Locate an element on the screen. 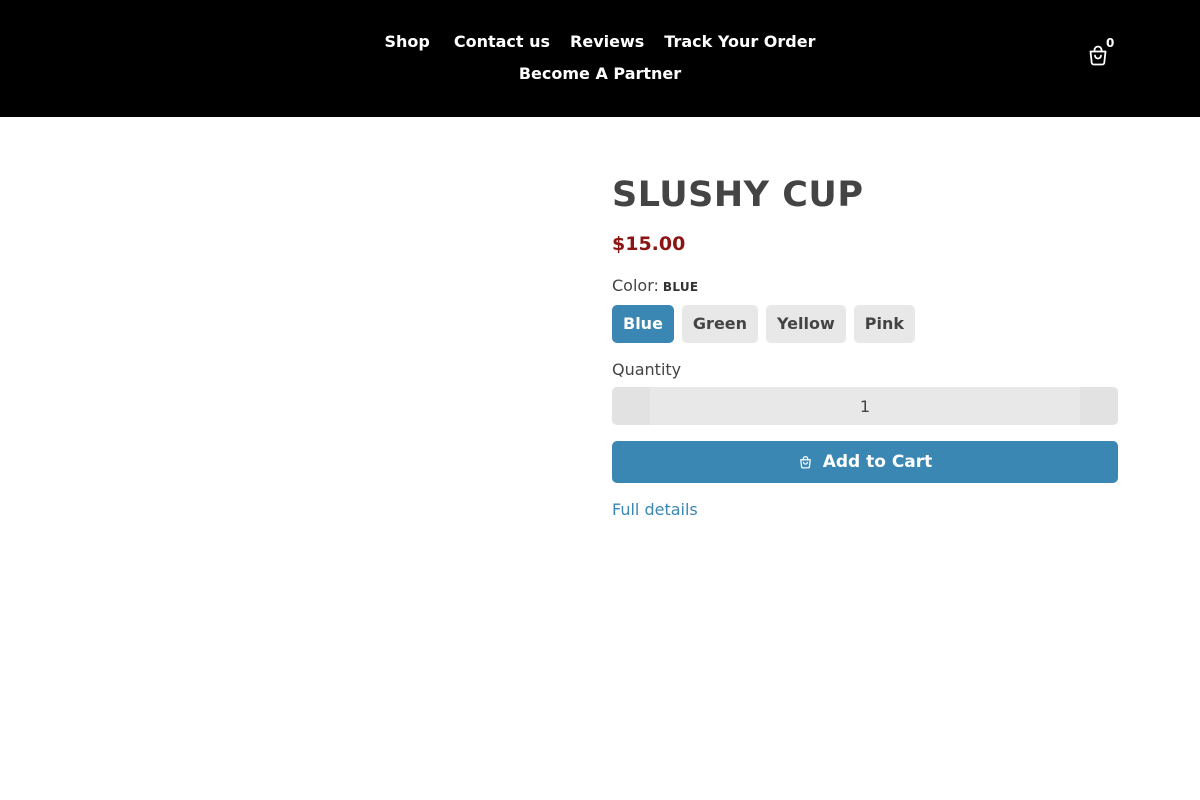 Image resolution: width=1200 pixels, height=800 pixels. selected-color-value: BLUE is located at coordinates (680, 287).